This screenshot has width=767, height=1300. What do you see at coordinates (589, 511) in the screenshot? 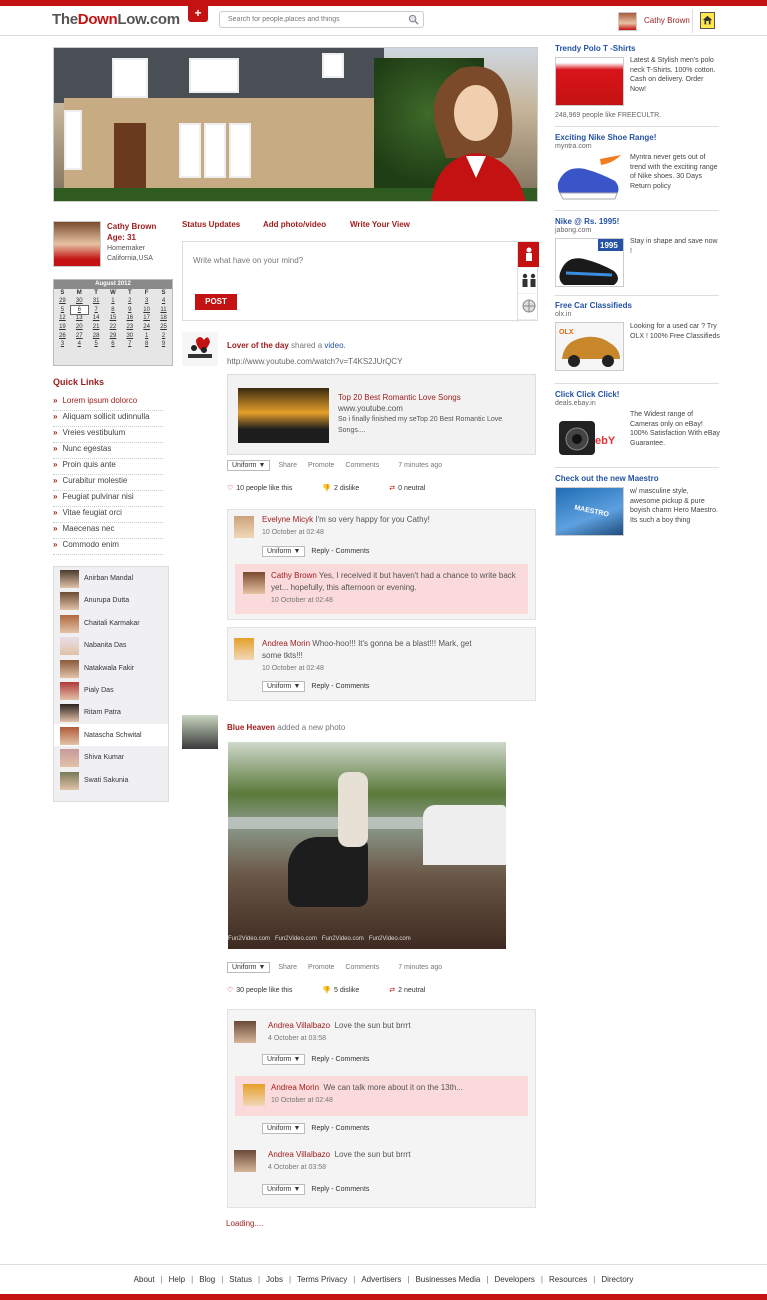
I see `ad-image-scooter: MAESTRO` at bounding box center [589, 511].